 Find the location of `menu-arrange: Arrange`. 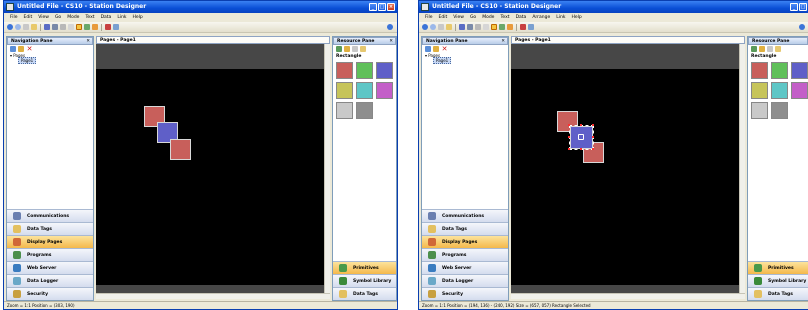

menu-arrange: Arrange is located at coordinates (541, 17).